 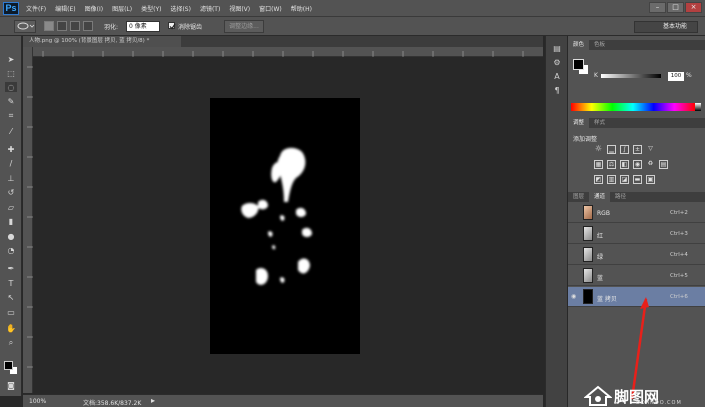 What do you see at coordinates (698, 107) in the screenshot?
I see `grayscale-ramp` at bounding box center [698, 107].